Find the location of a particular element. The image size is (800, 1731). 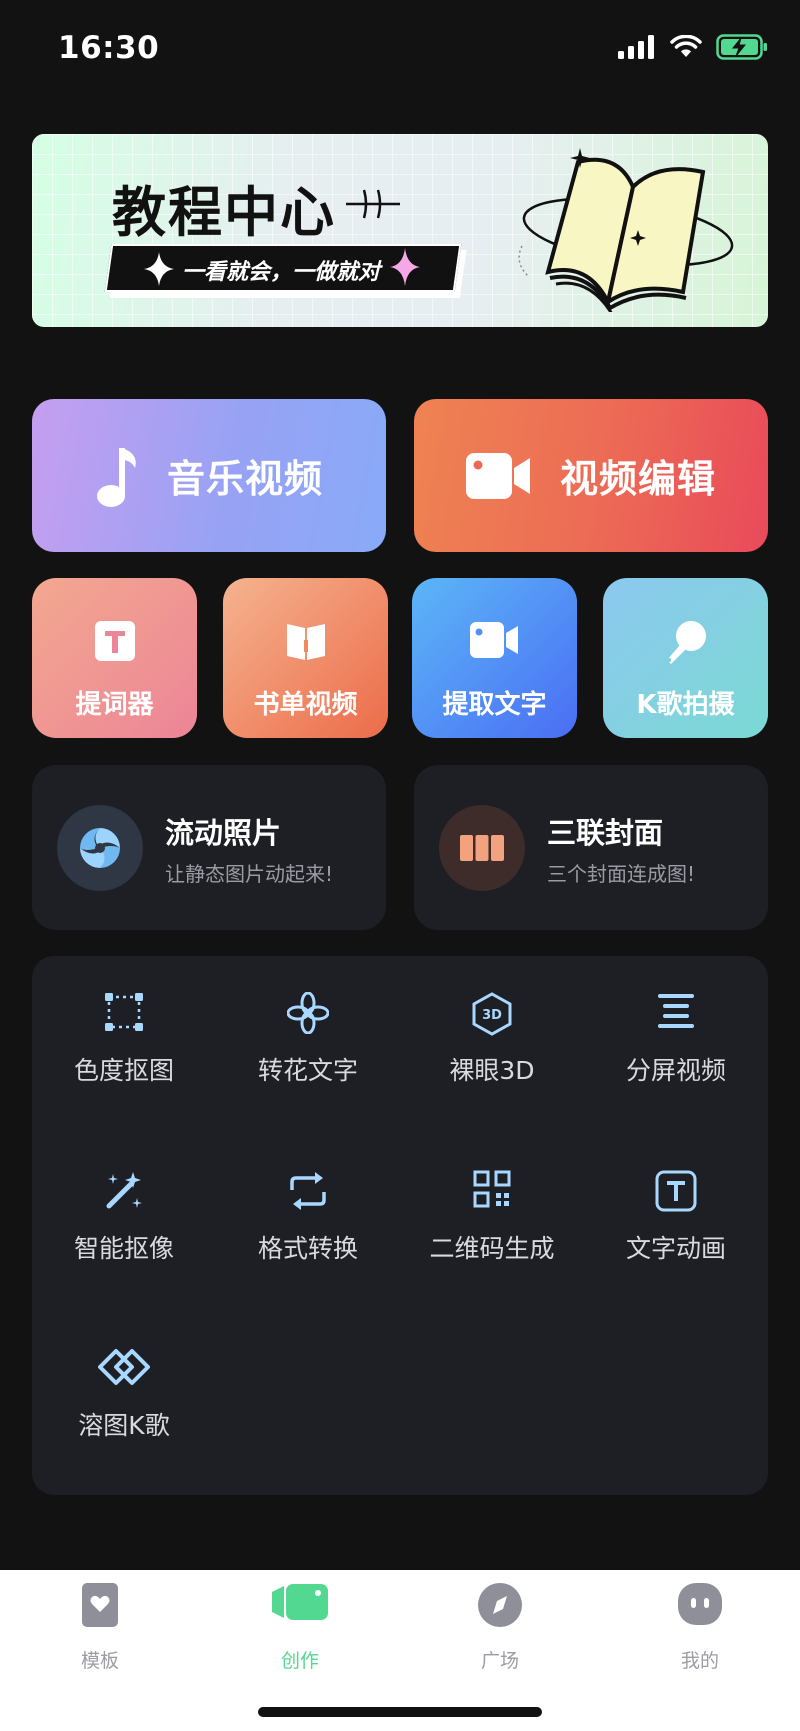

tool-blend-karaoke-label: 溶图K歌 is located at coordinates (124, 1425).